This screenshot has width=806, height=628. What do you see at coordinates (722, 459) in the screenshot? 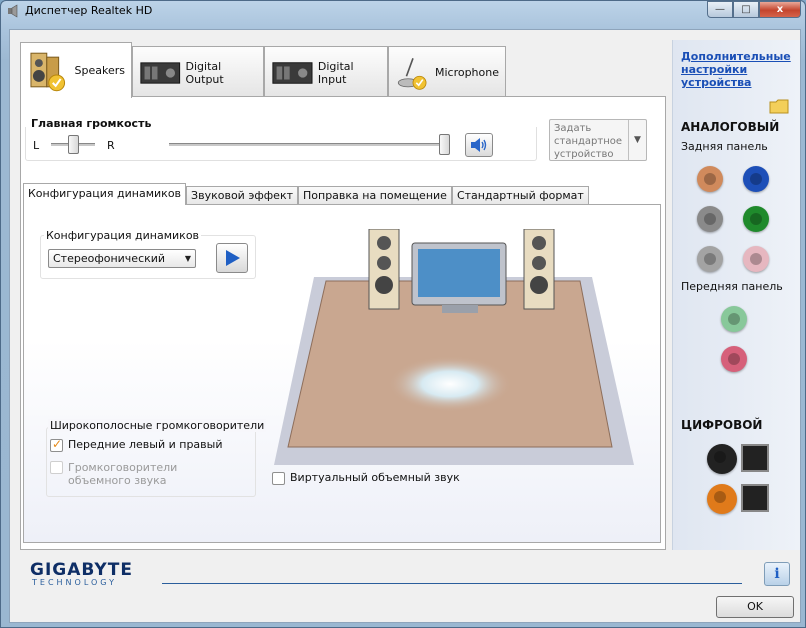
I see `digital-coax-jack` at bounding box center [722, 459].